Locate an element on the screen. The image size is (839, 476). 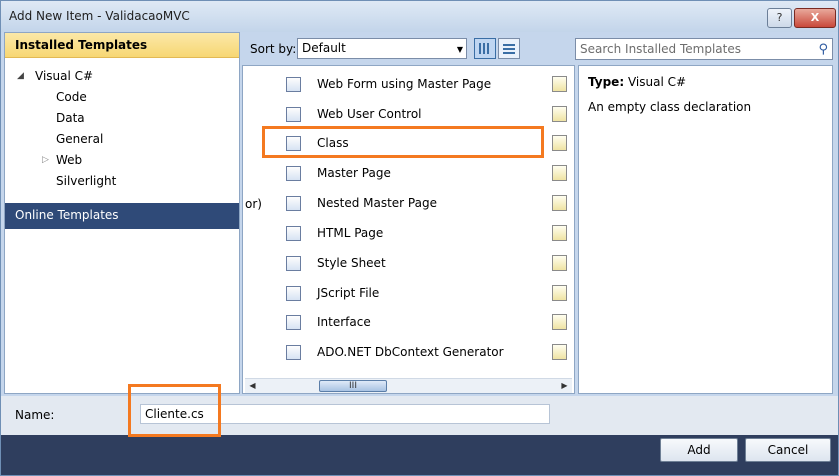
list-item: Nested Master Page is located at coordinates (408, 204).